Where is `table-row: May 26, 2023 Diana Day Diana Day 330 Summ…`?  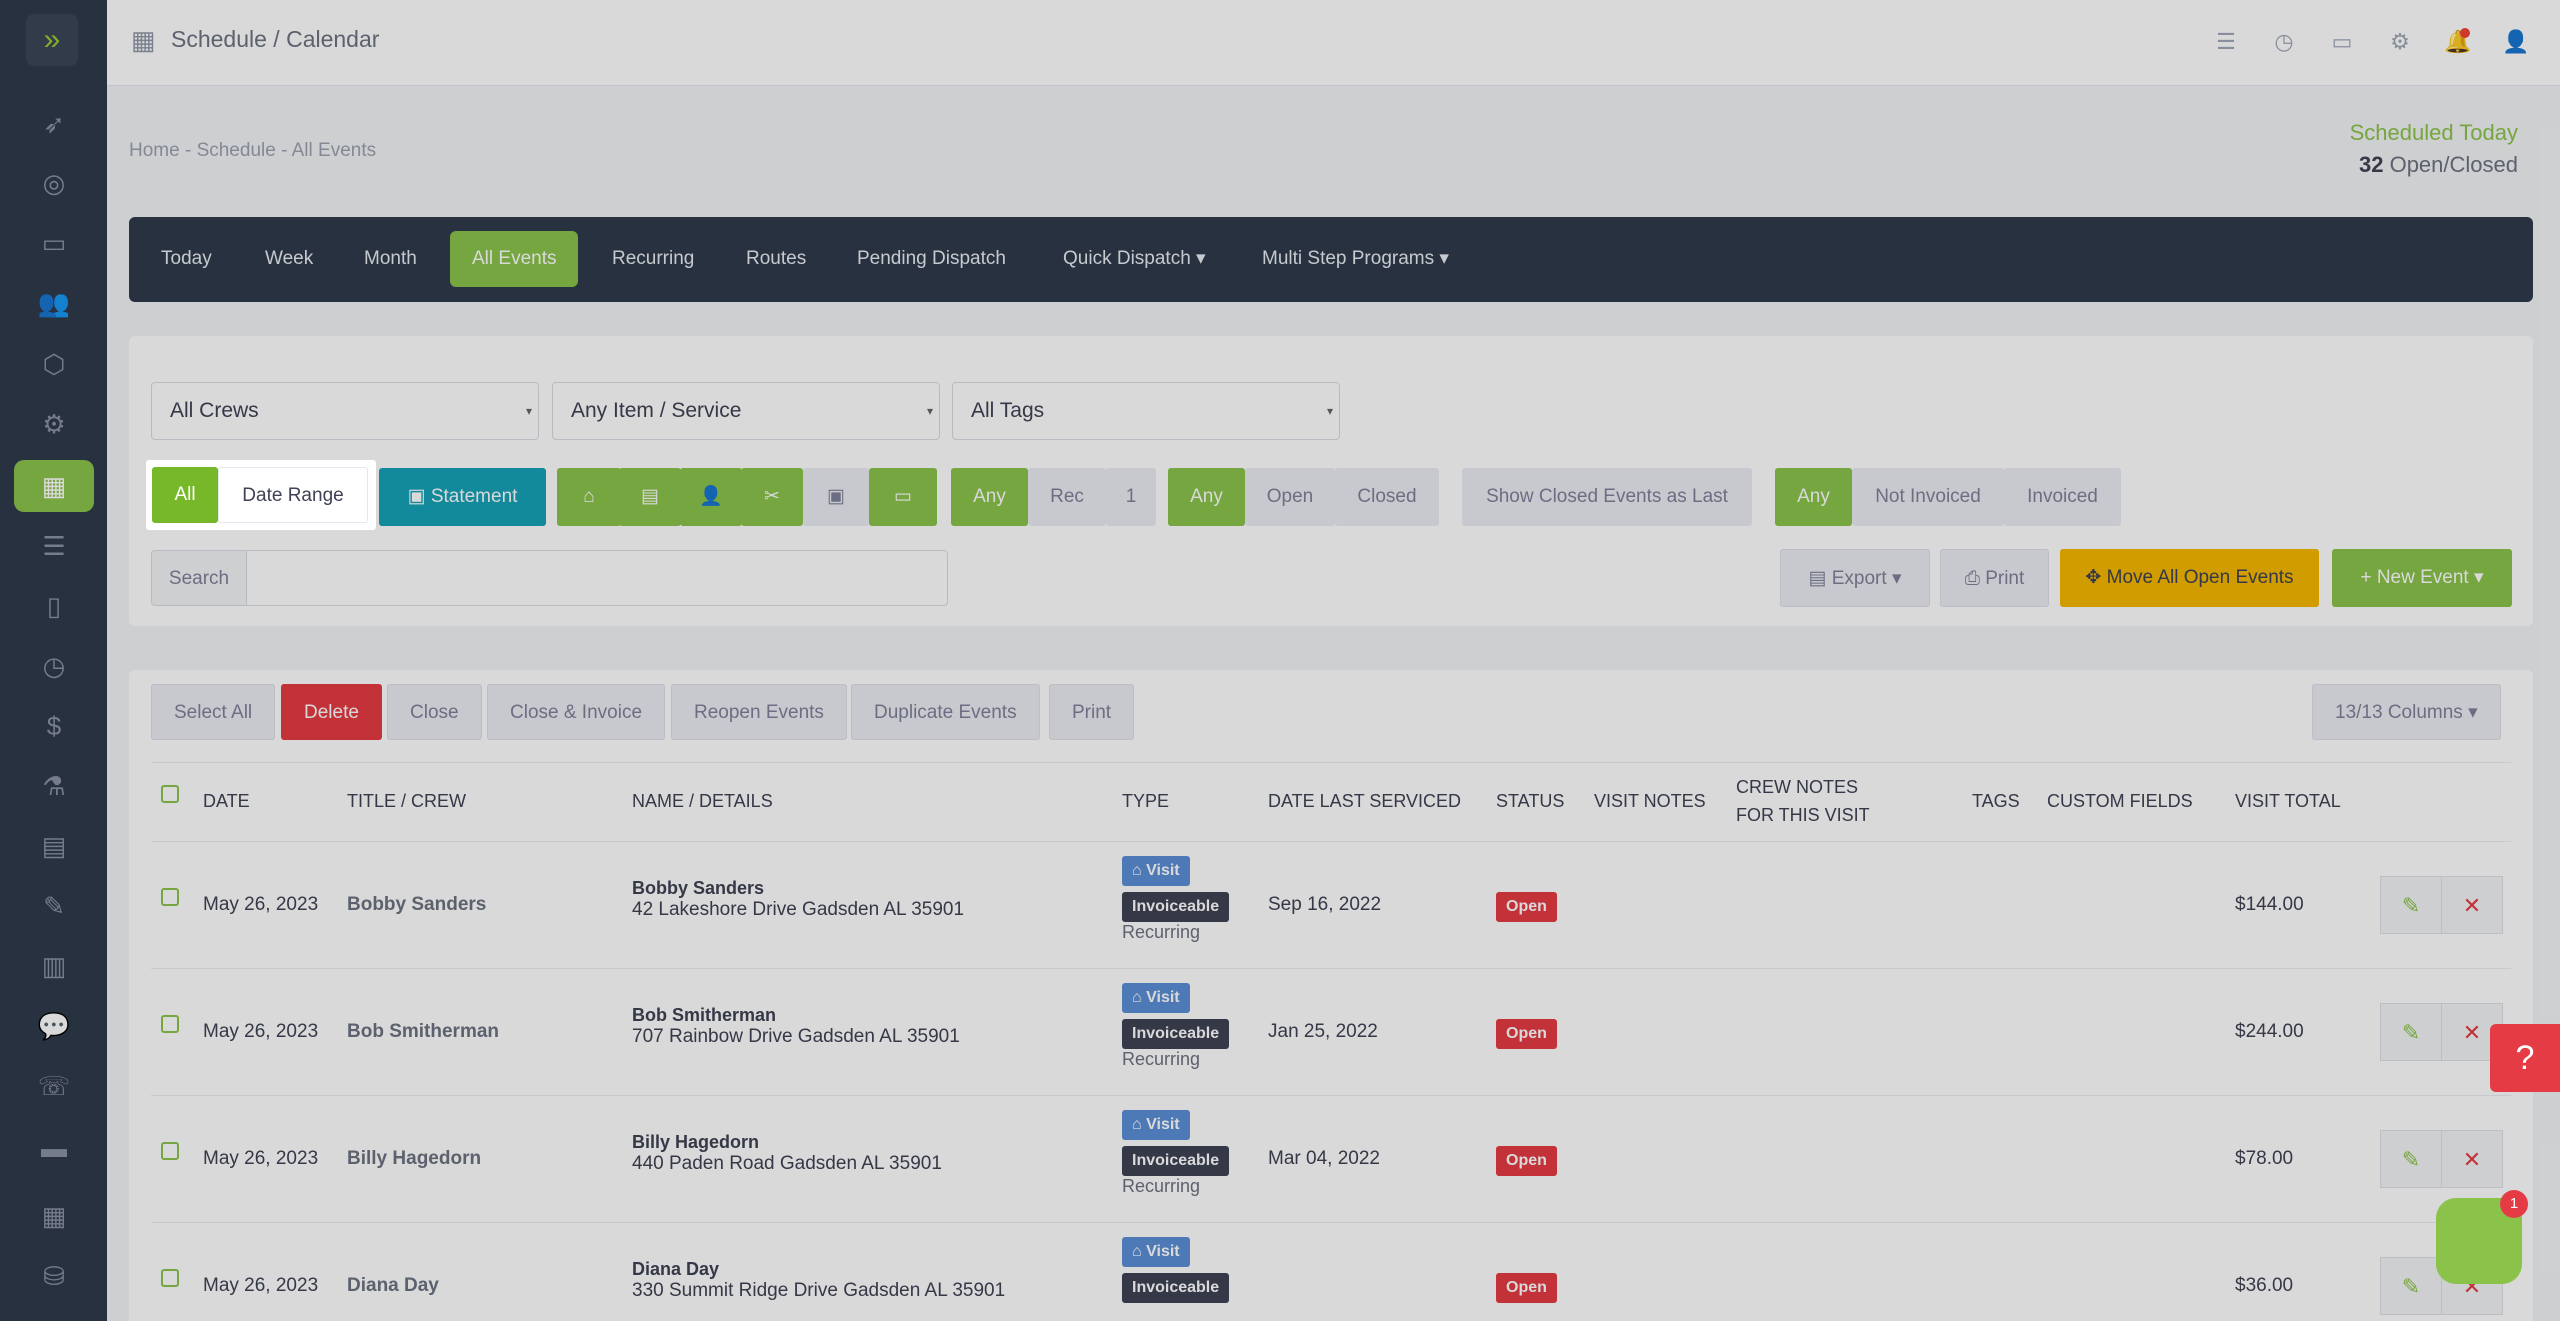
table-row: May 26, 2023 Diana Day Diana Day 330 Summ… is located at coordinates (1331, 1272).